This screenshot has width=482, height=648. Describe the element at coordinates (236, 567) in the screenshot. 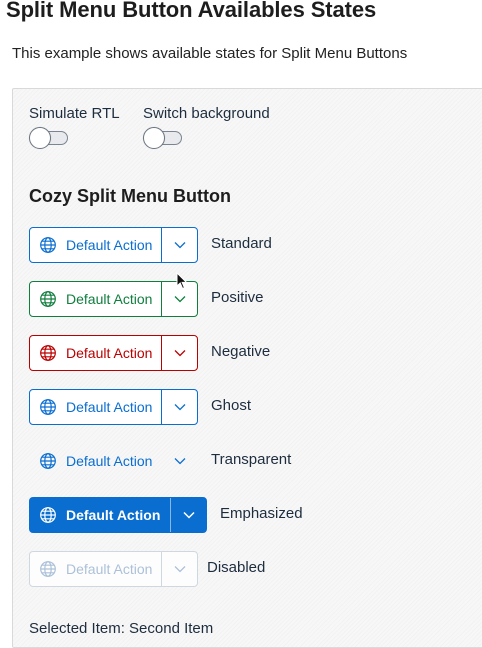

I see `state-label: Disabled` at that location.